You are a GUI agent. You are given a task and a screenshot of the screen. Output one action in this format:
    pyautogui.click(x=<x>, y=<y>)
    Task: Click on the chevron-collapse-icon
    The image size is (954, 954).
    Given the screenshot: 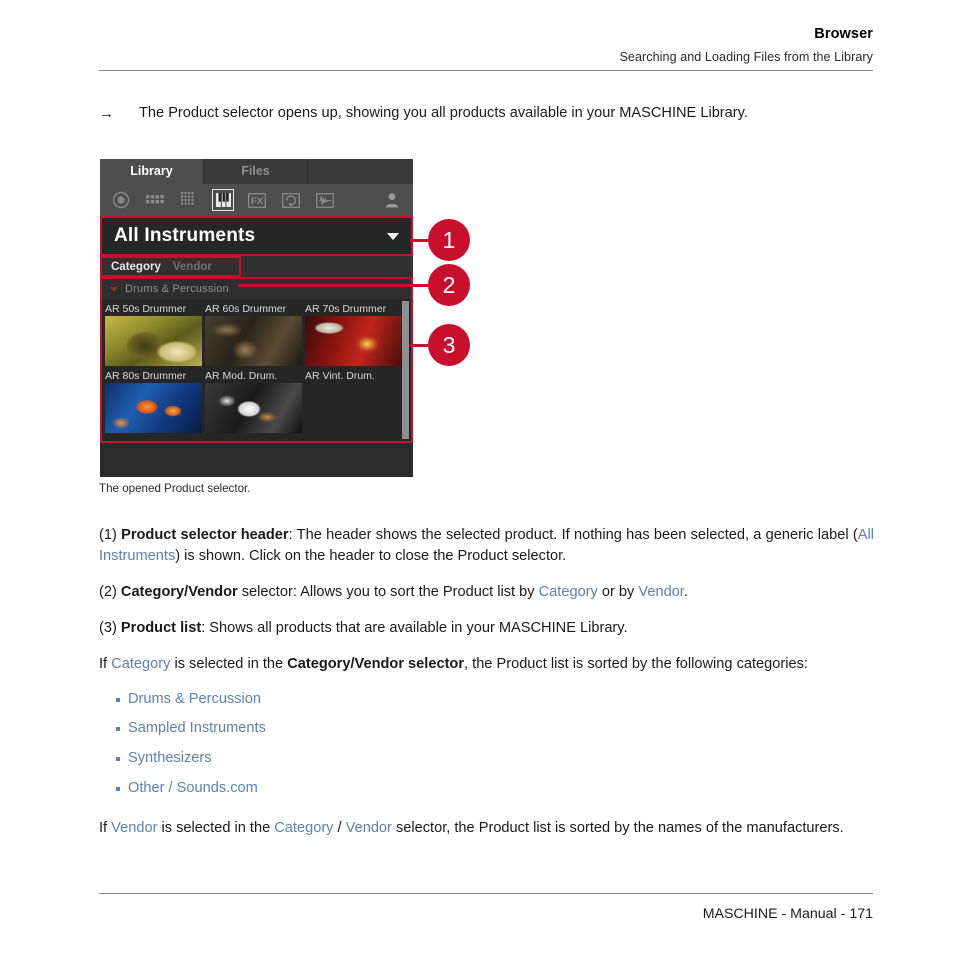 What is the action you would take?
    pyautogui.click(x=114, y=289)
    